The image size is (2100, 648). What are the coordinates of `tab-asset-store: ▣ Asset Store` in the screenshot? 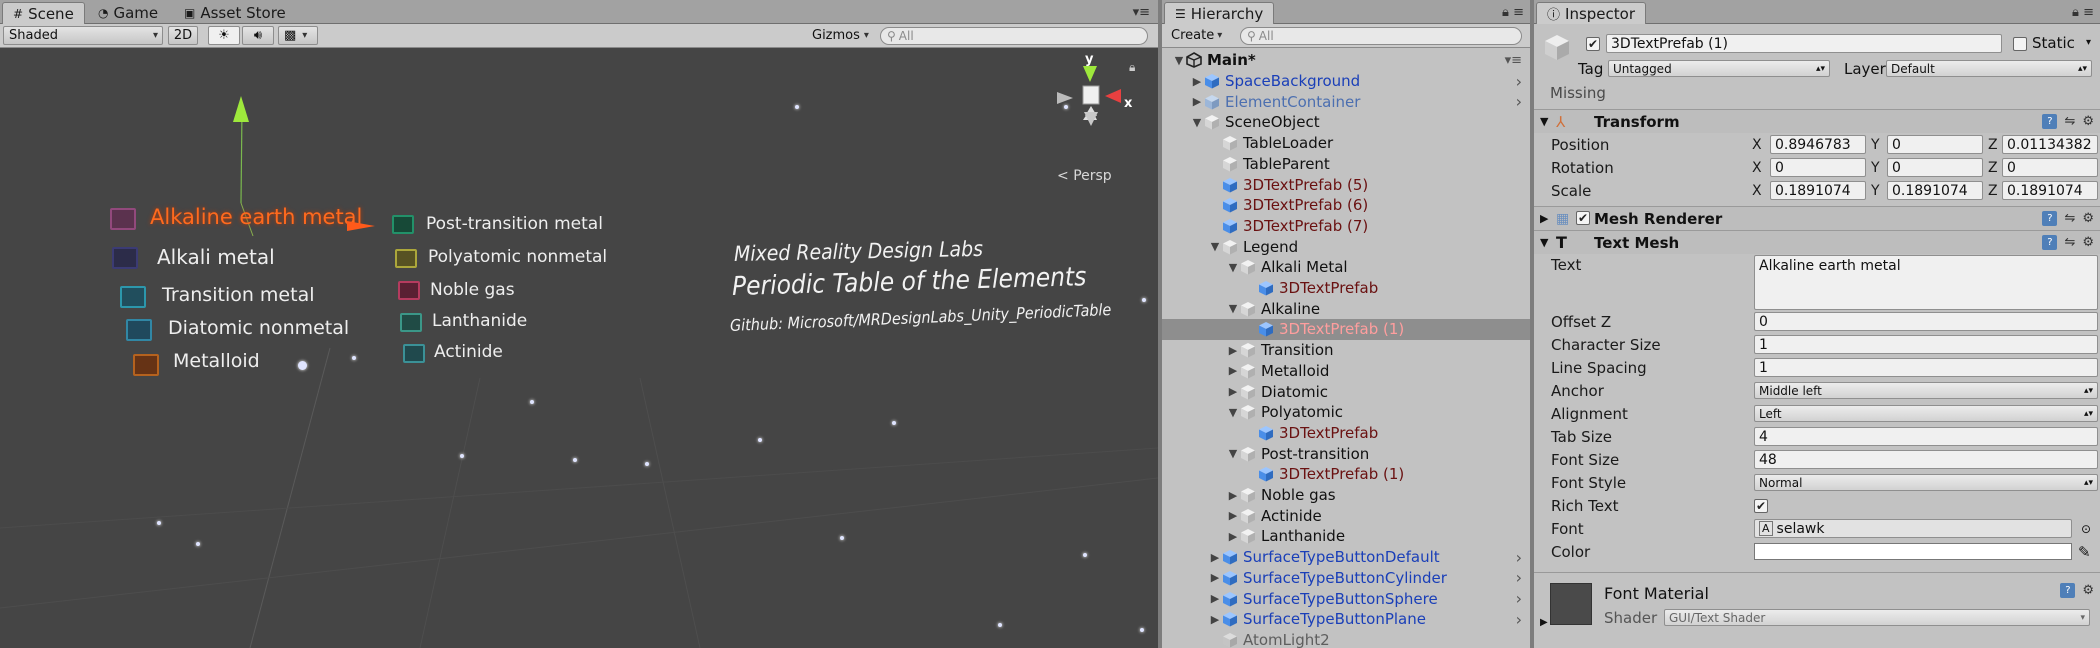 It's located at (235, 13).